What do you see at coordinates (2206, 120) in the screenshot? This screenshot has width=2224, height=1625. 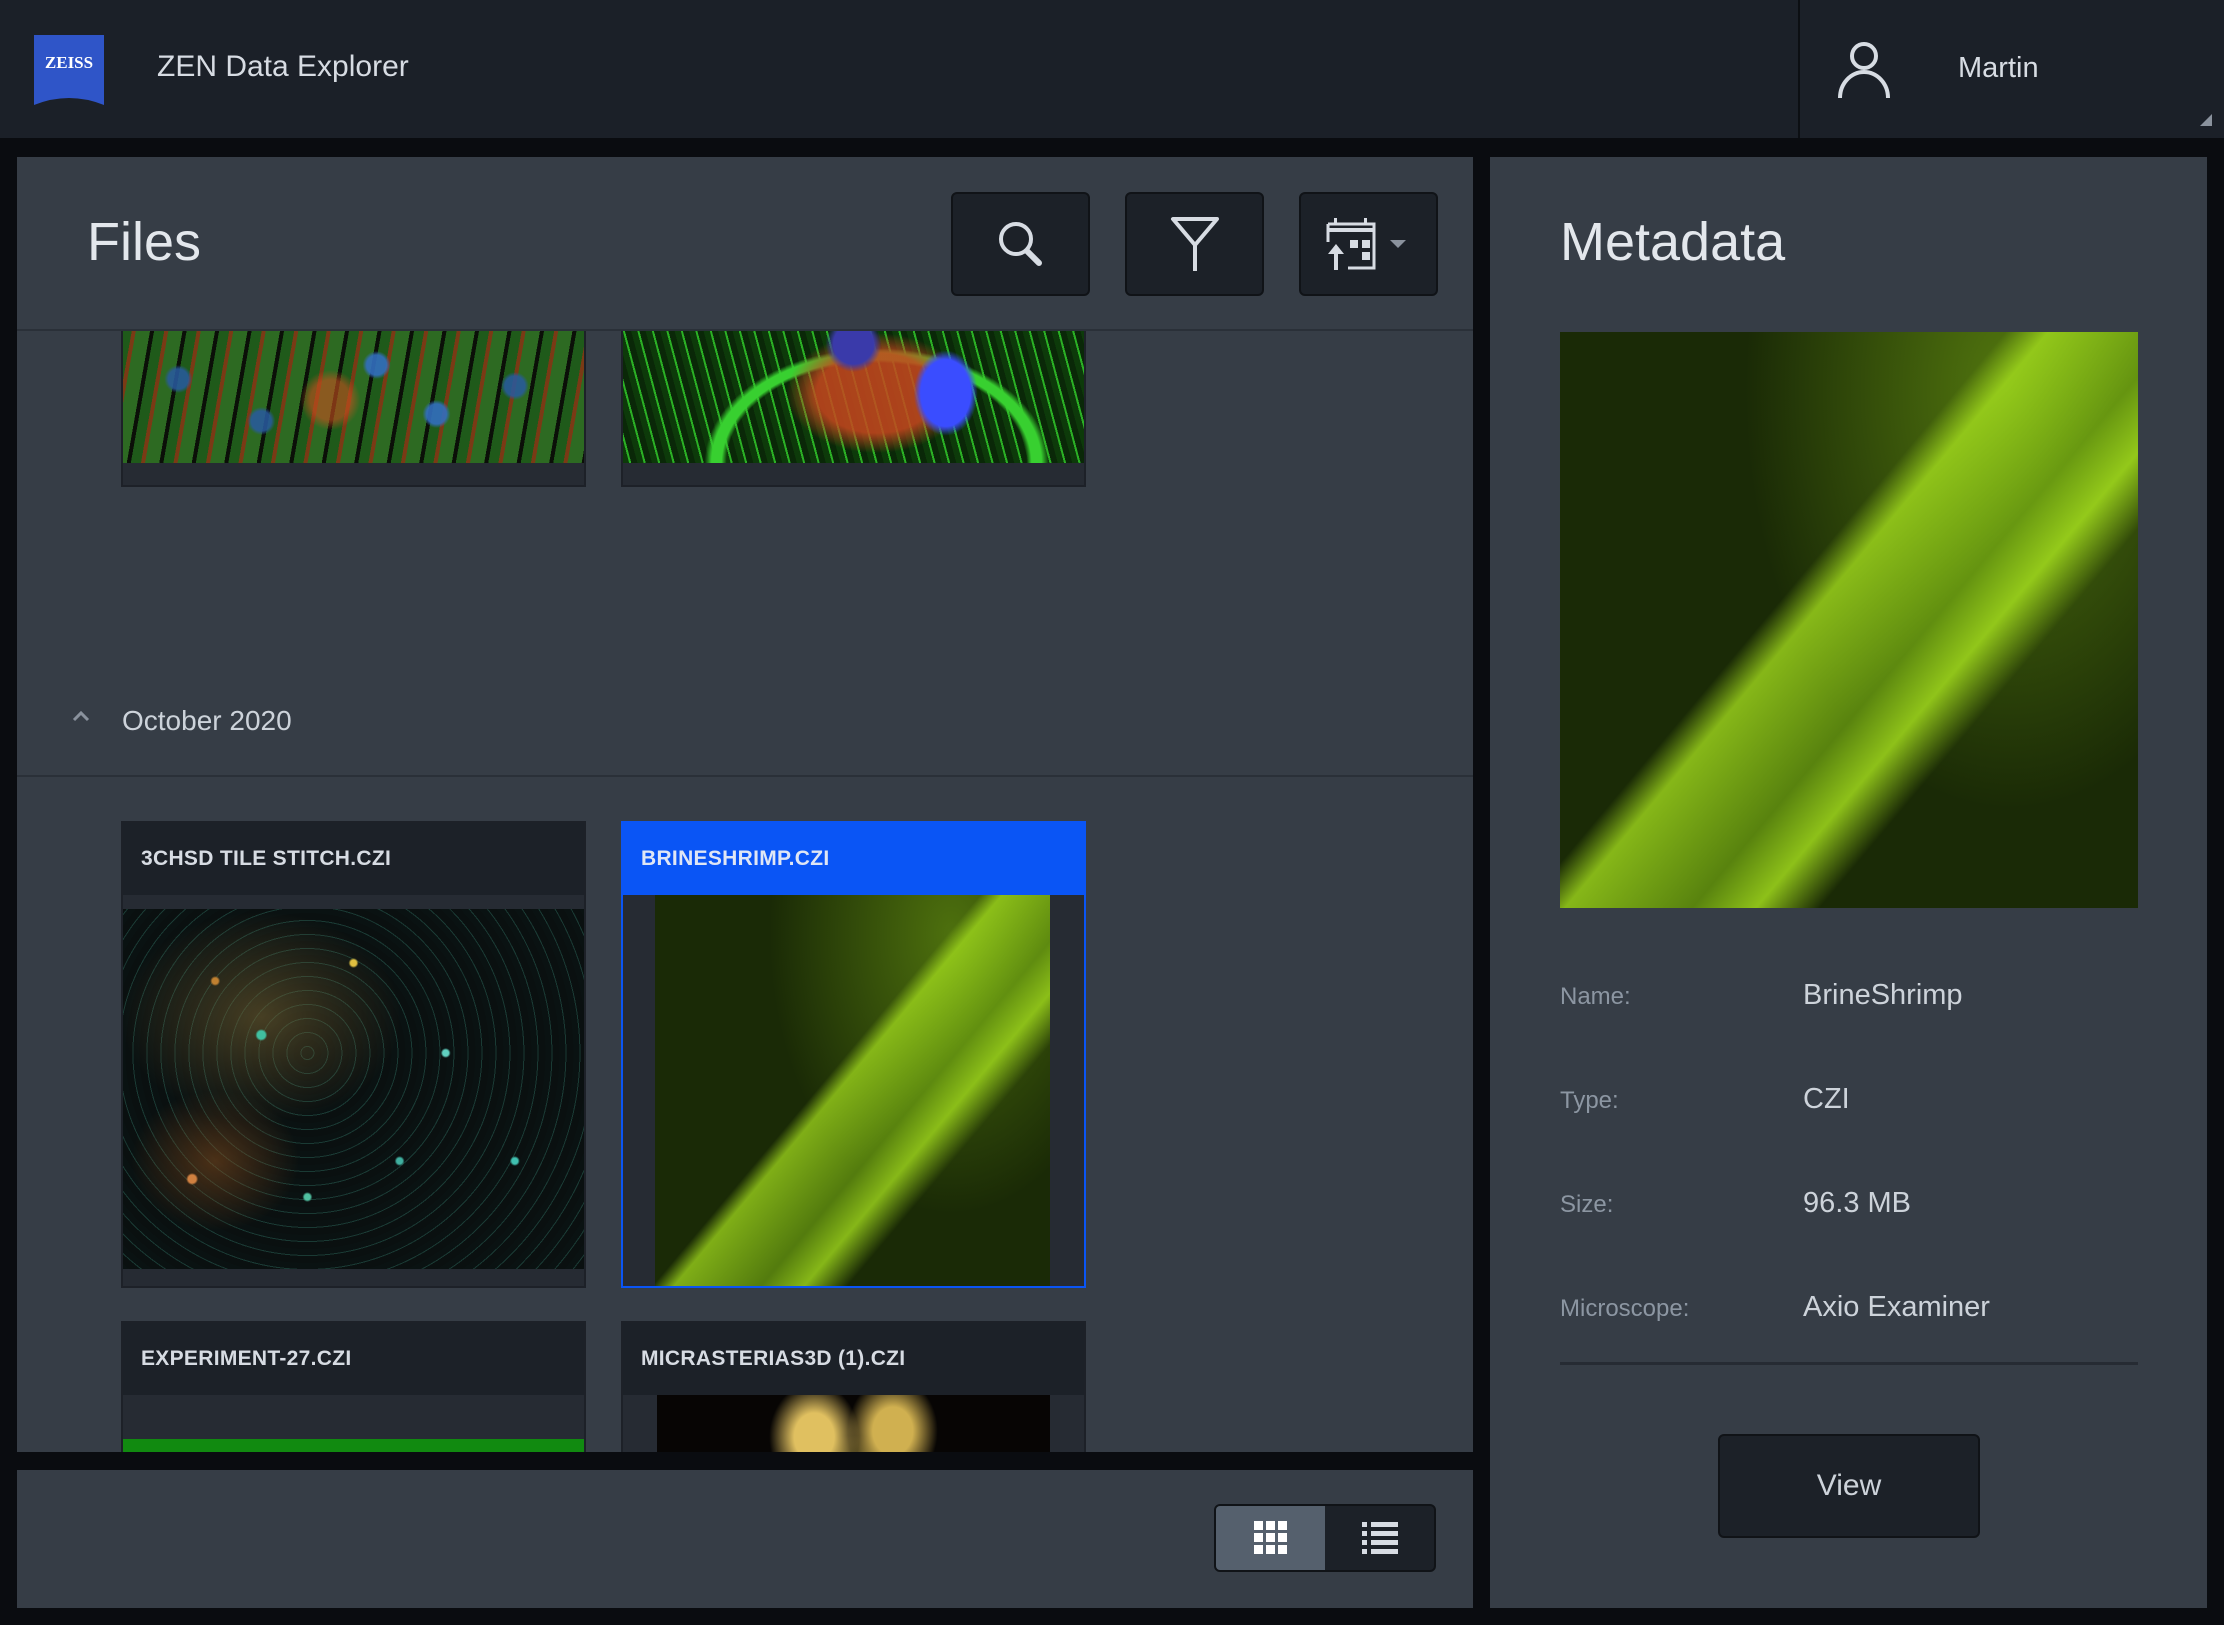 I see `resize-corner-icon` at bounding box center [2206, 120].